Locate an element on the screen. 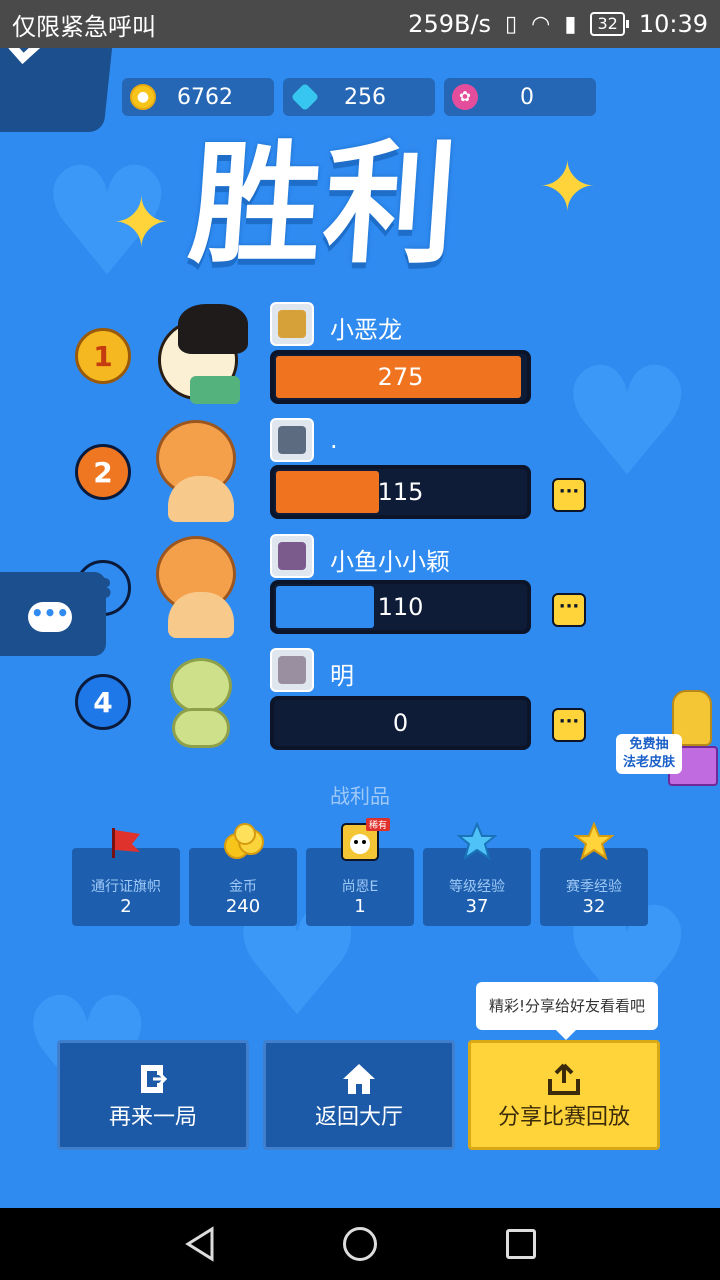 This screenshot has width=720, height=1280. flower-icon: ✿ is located at coordinates (465, 97).